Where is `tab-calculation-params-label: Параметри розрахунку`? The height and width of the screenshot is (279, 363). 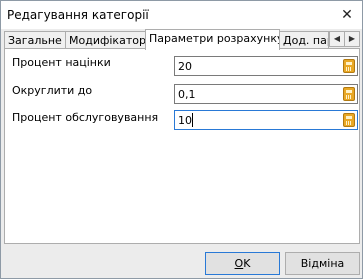
tab-calculation-params-label: Параметри розрахунку is located at coordinates (214, 38).